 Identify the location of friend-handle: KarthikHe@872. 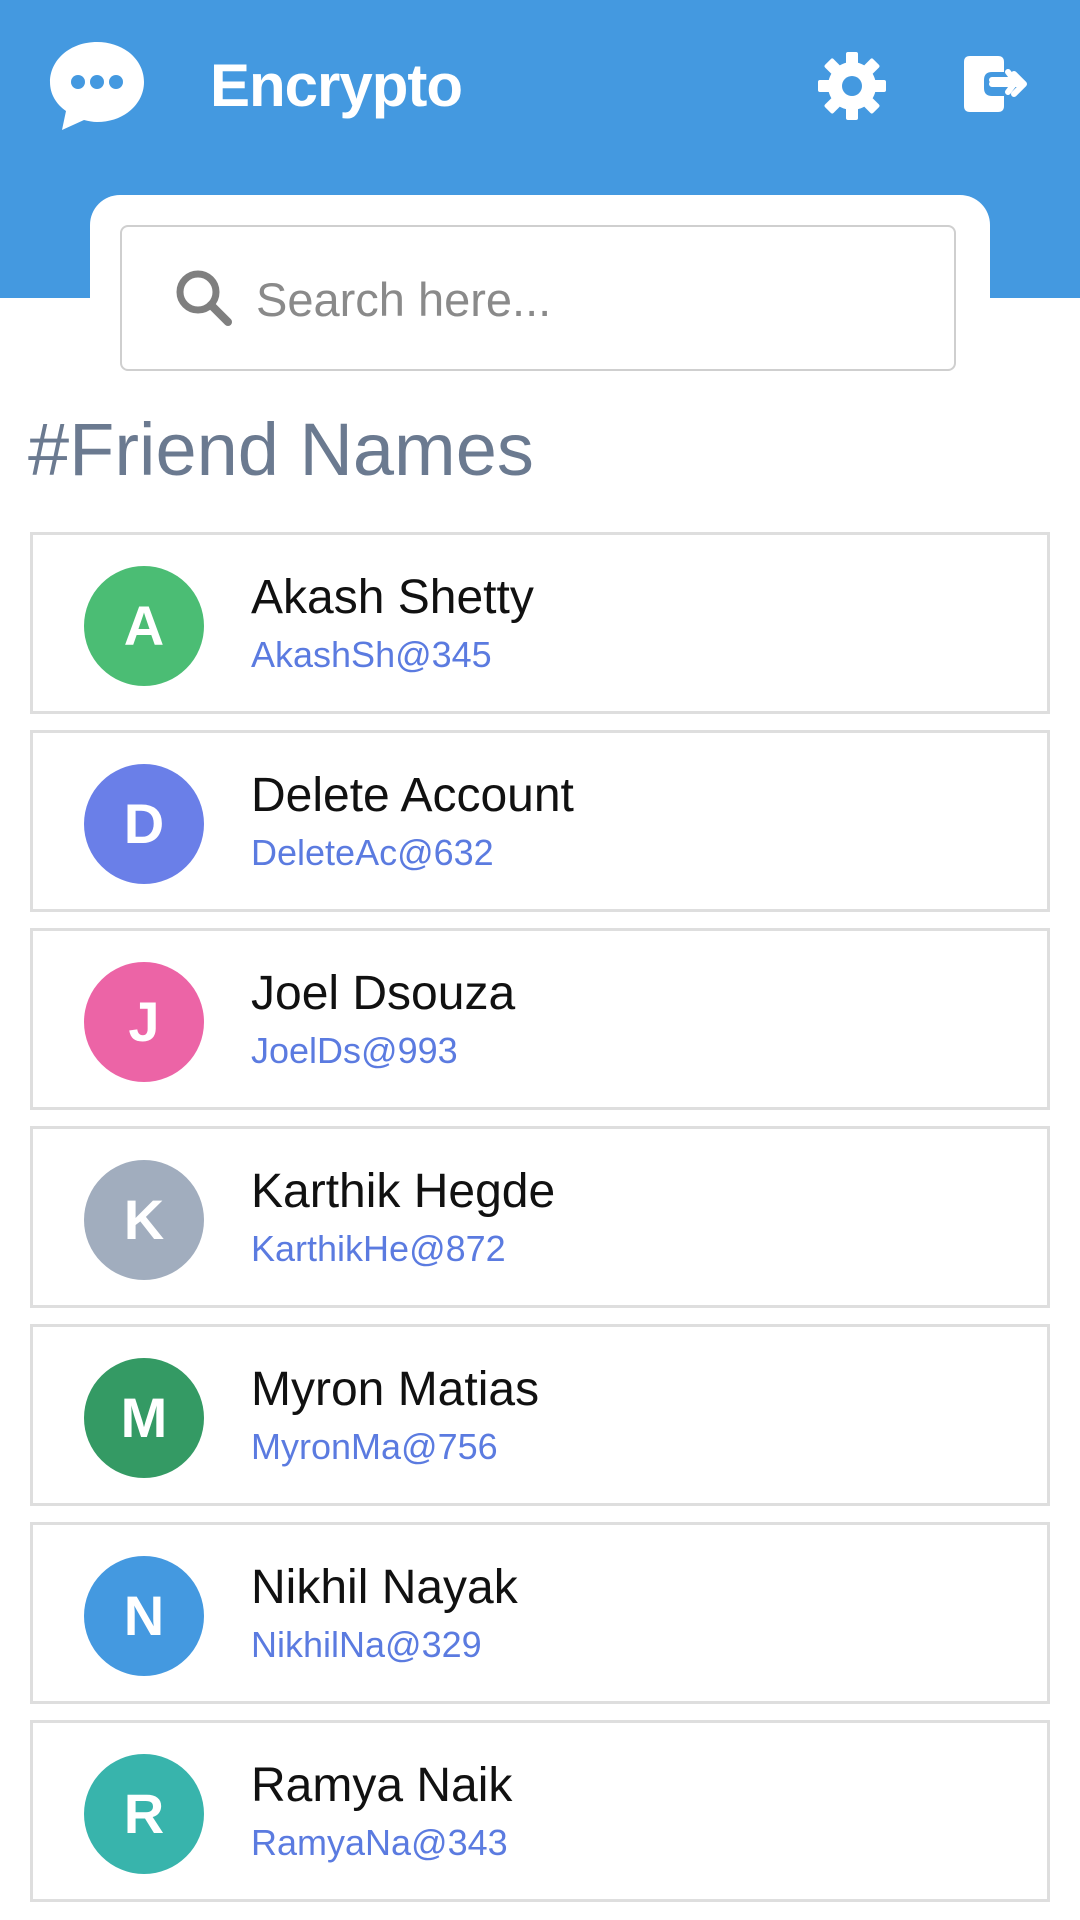
(378, 1248).